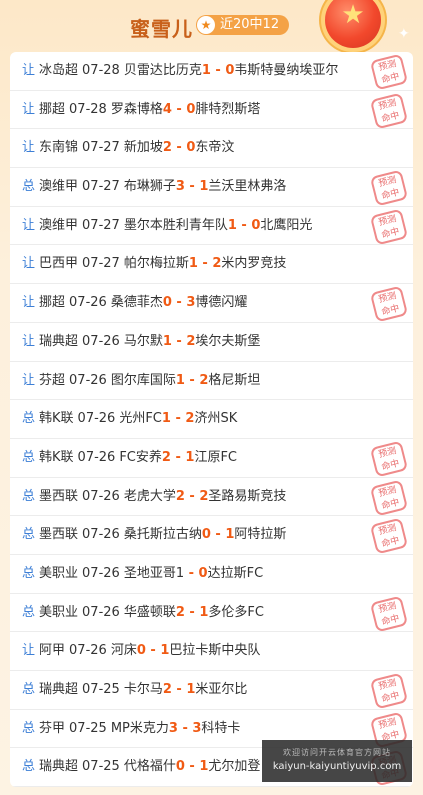  Describe the element at coordinates (211, 226) in the screenshot. I see `match-row: 让澳维甲 07-27 墨尔本胜利青年队1 - 0北鹰阳光 预测 命中` at that location.